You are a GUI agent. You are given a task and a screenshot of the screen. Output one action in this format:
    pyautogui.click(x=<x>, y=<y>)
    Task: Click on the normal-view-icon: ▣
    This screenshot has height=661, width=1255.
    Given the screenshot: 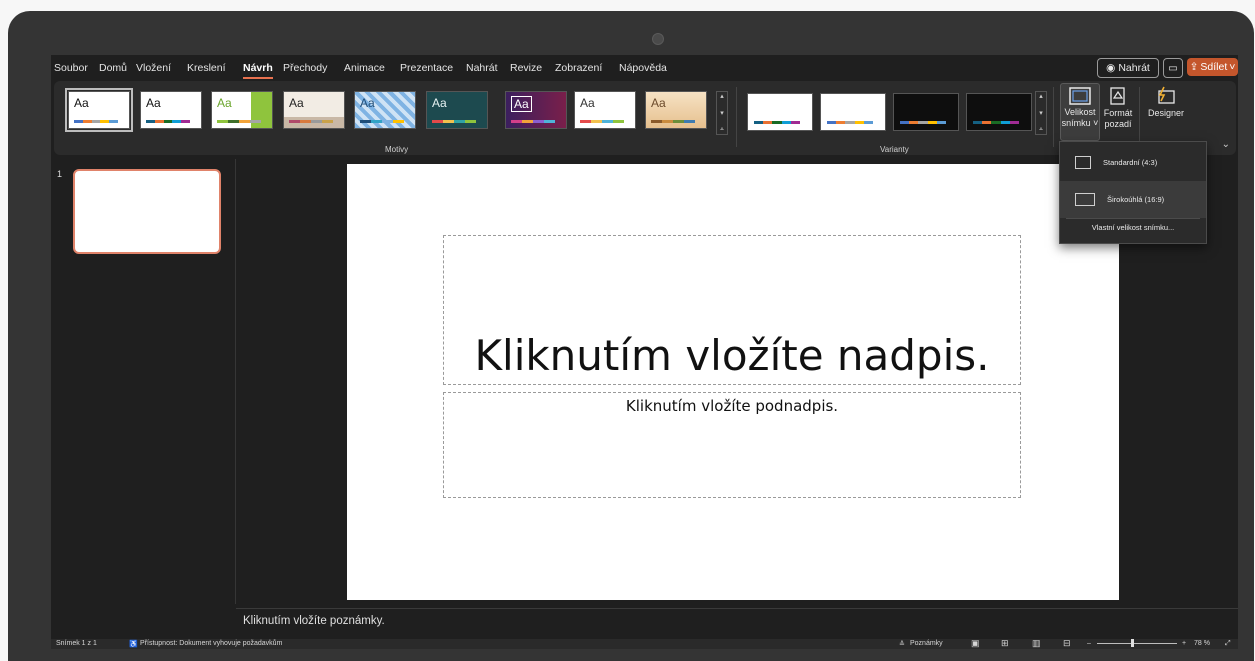 What is the action you would take?
    pyautogui.click(x=975, y=643)
    